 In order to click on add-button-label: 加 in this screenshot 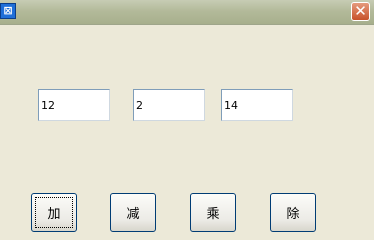, I will do `click(54, 214)`.